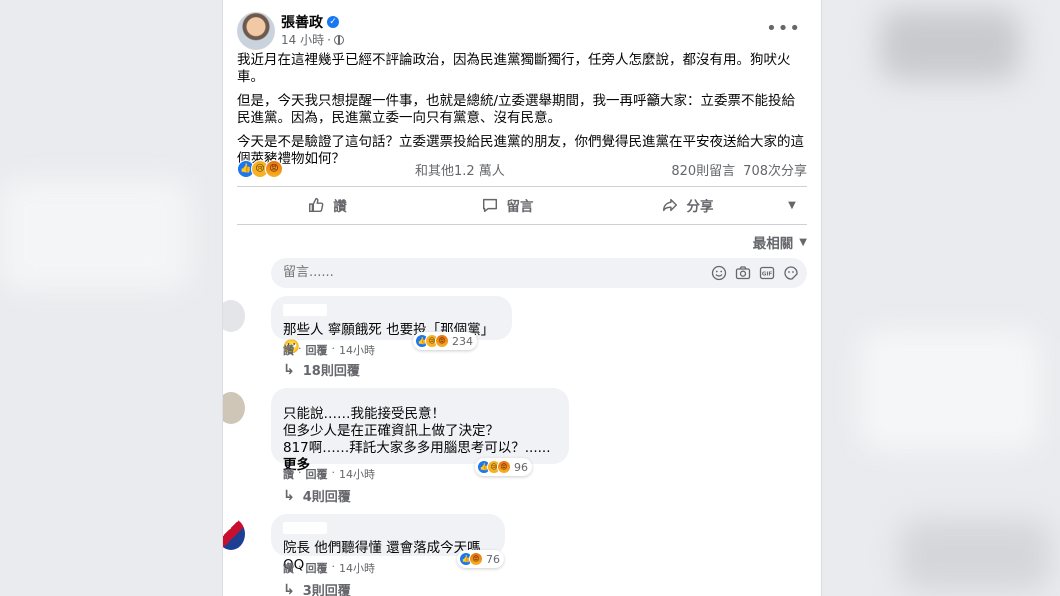  What do you see at coordinates (522, 32) in the screenshot?
I see `post-header: 張善政 ✓ 14 小時 · •••` at bounding box center [522, 32].